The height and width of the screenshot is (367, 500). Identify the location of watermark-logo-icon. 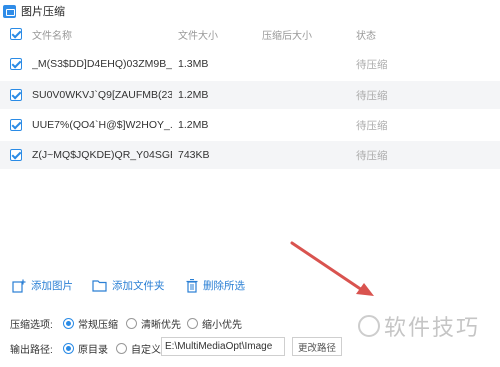
(369, 326).